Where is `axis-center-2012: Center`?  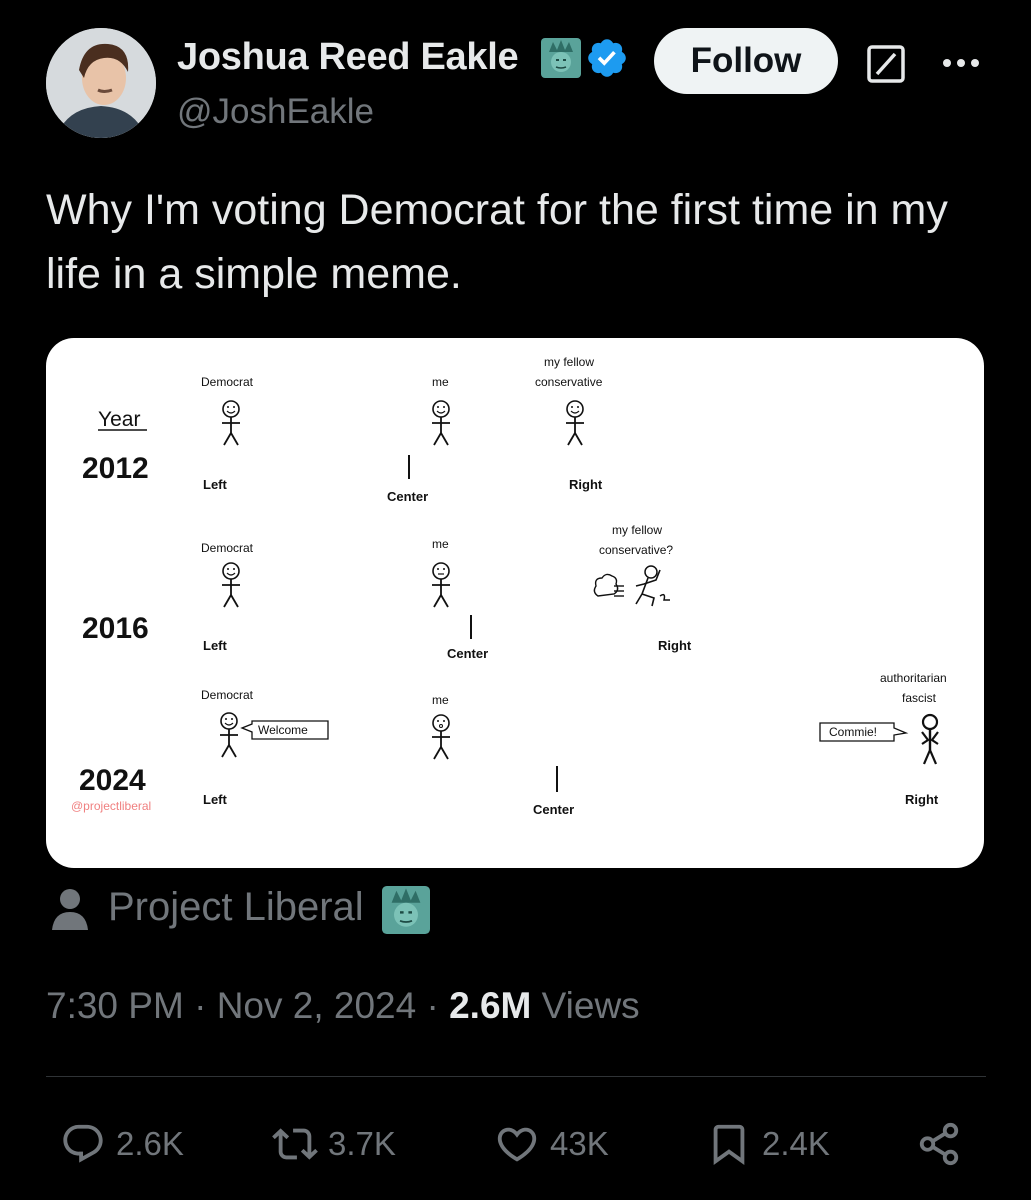 axis-center-2012: Center is located at coordinates (407, 496).